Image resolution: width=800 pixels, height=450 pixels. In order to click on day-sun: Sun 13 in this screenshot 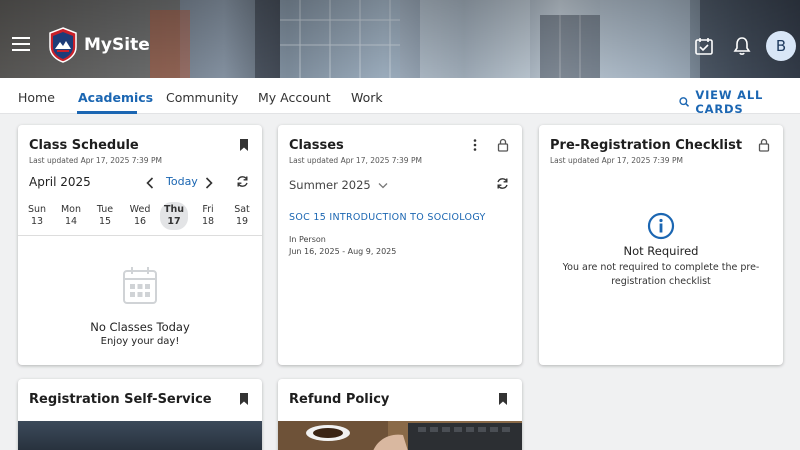, I will do `click(37, 216)`.